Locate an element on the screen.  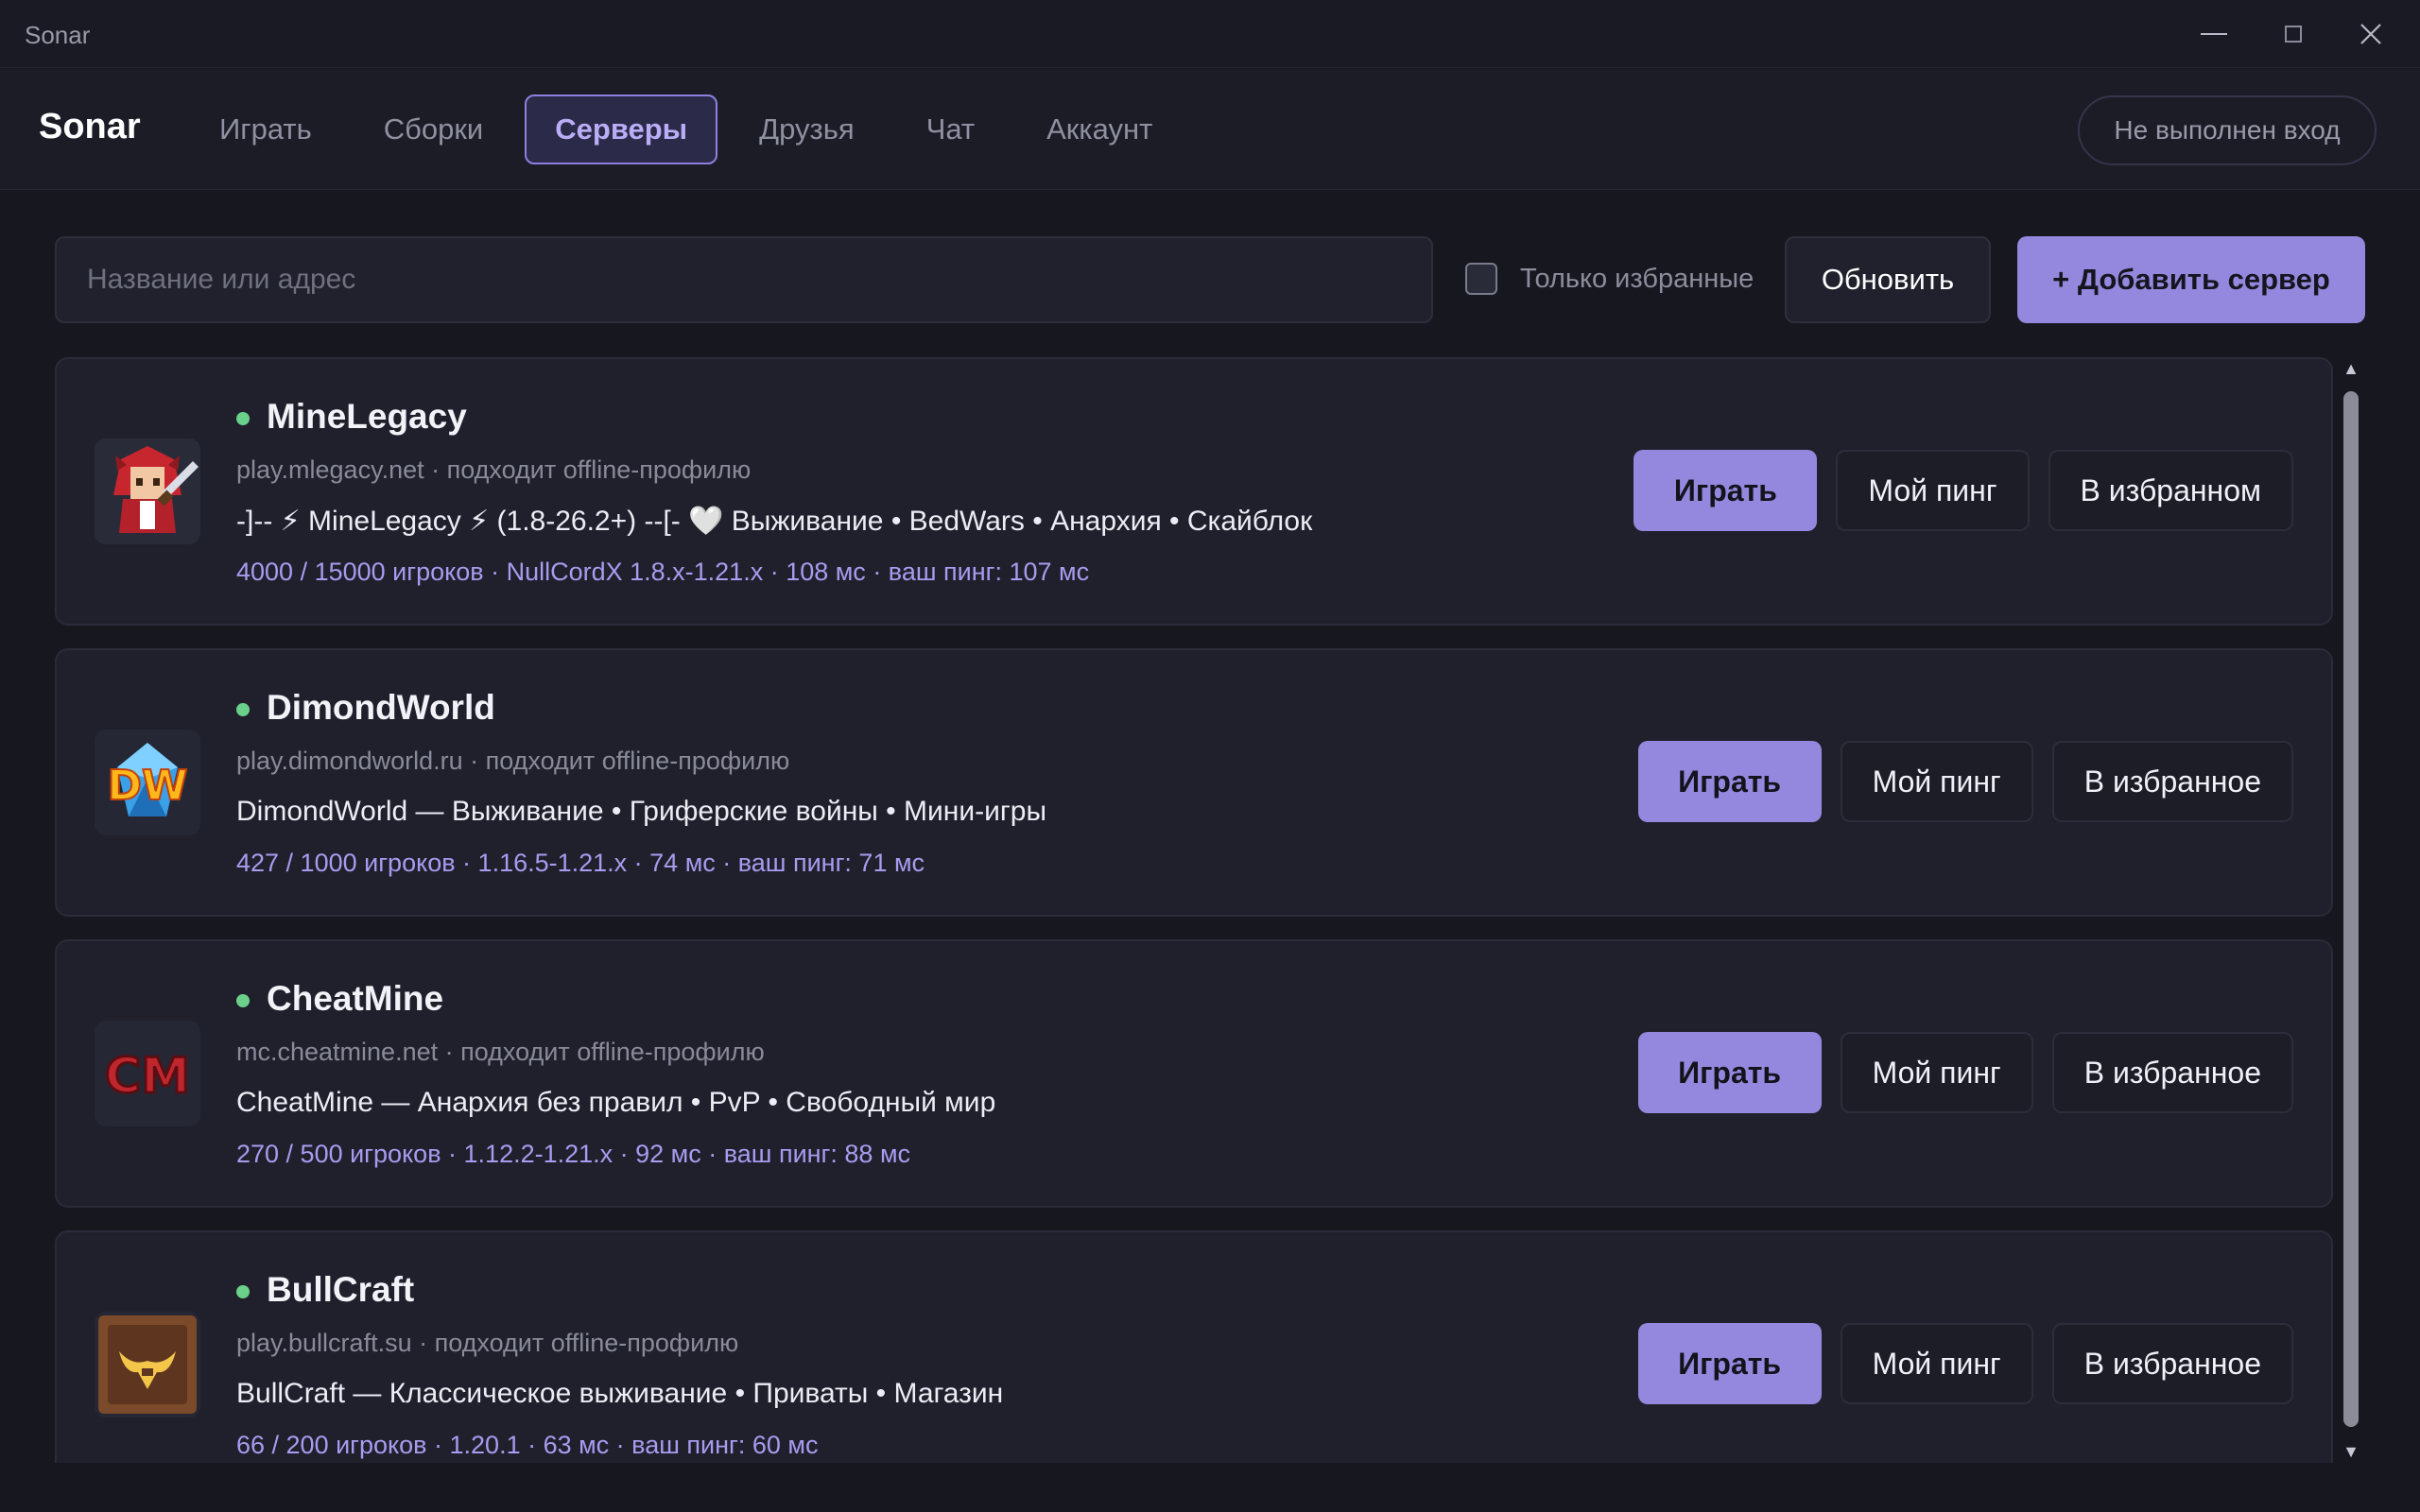
favorites-only-filter: Только избранные is located at coordinates (1609, 279).